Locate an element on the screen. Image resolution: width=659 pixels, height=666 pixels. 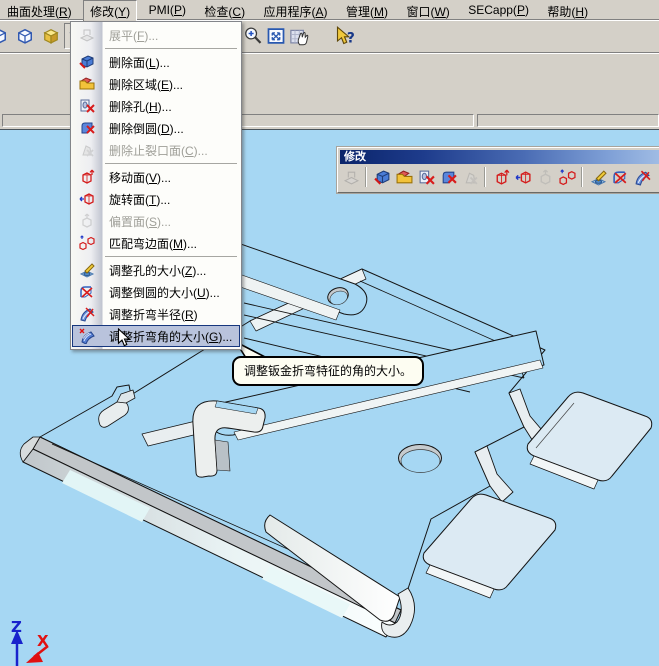
tb-delete-region is located at coordinates (404, 177).